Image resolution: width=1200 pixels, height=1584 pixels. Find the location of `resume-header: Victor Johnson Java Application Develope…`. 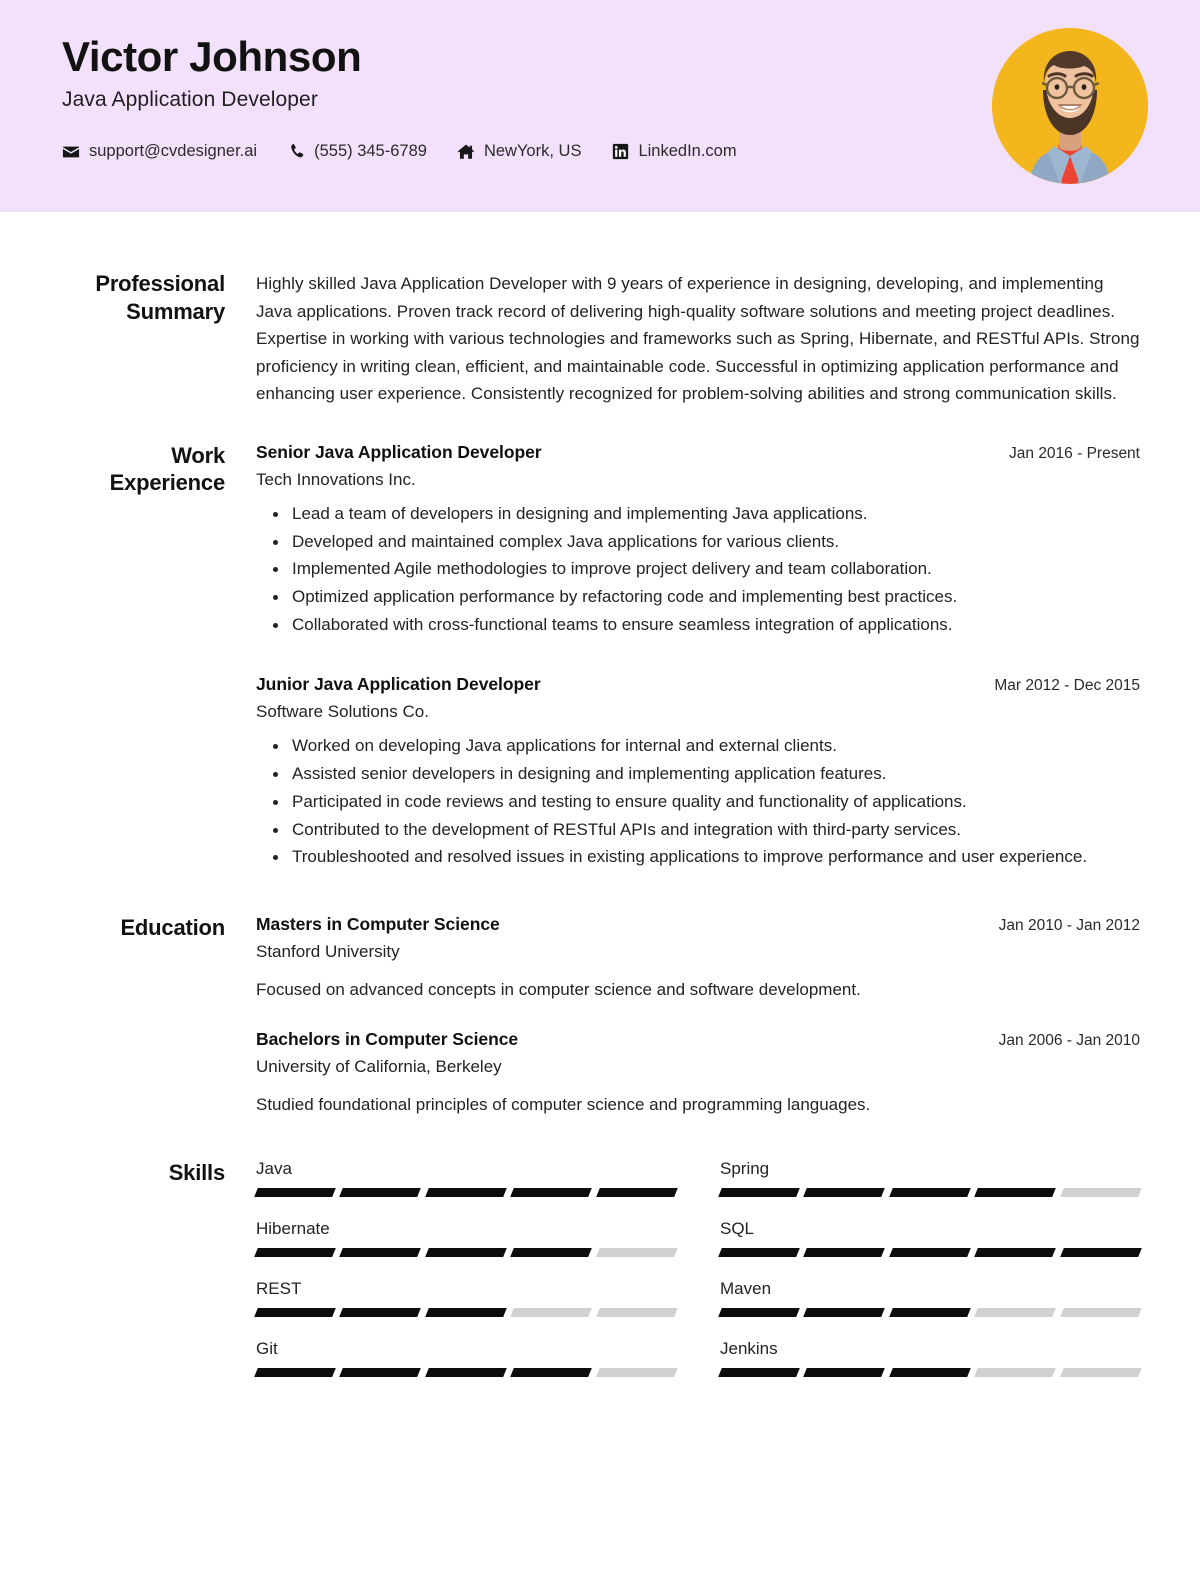

resume-header: Victor Johnson Java Application Develope… is located at coordinates (600, 106).